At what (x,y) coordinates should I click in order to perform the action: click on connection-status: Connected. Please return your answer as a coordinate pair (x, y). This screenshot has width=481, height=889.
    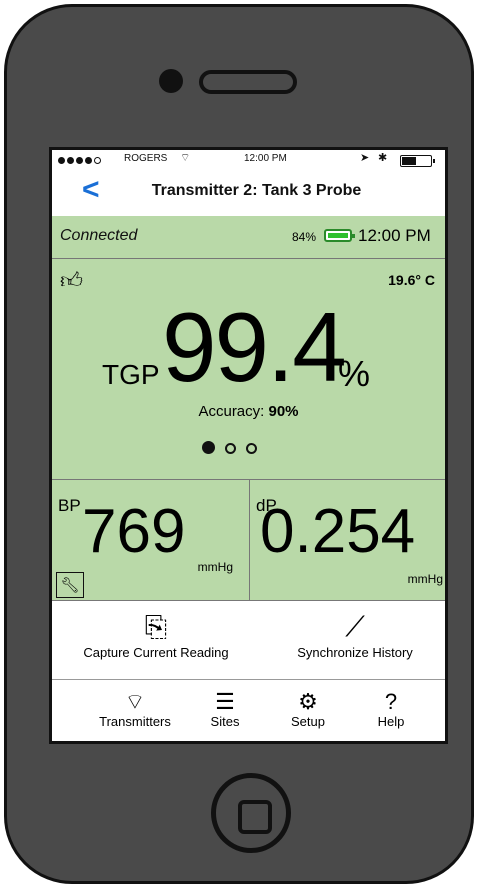
    Looking at the image, I should click on (99, 235).